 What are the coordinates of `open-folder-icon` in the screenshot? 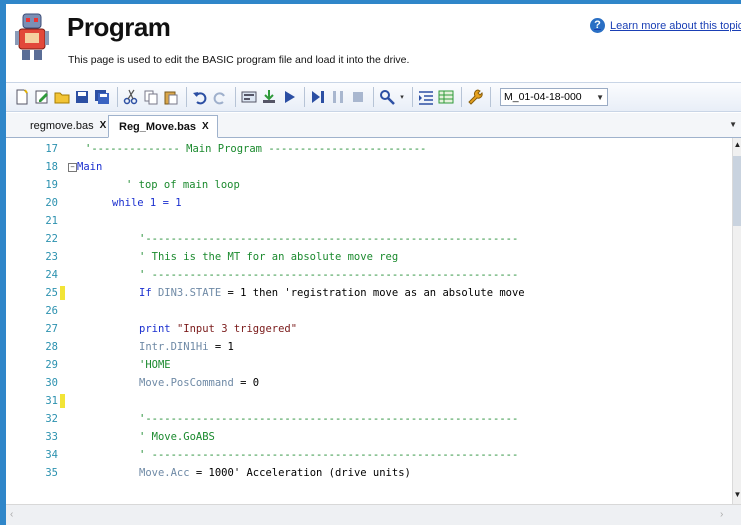 It's located at (62, 97).